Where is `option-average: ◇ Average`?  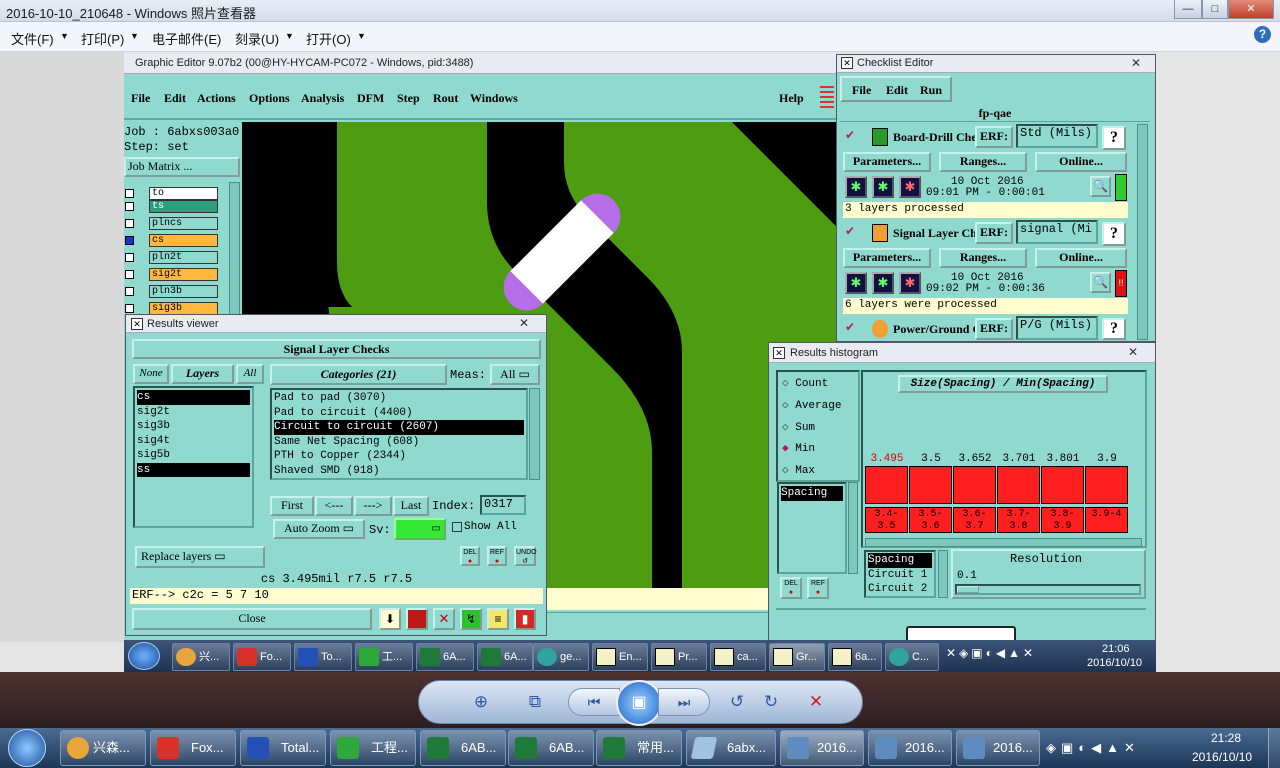
option-average: ◇ Average is located at coordinates (811, 405).